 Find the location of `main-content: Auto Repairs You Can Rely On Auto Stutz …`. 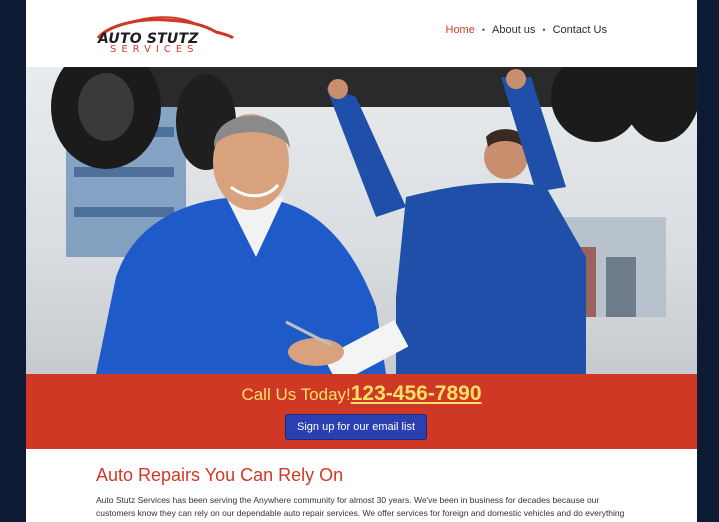

main-content: Auto Repairs You Can Rely On Auto Stutz … is located at coordinates (366, 493).